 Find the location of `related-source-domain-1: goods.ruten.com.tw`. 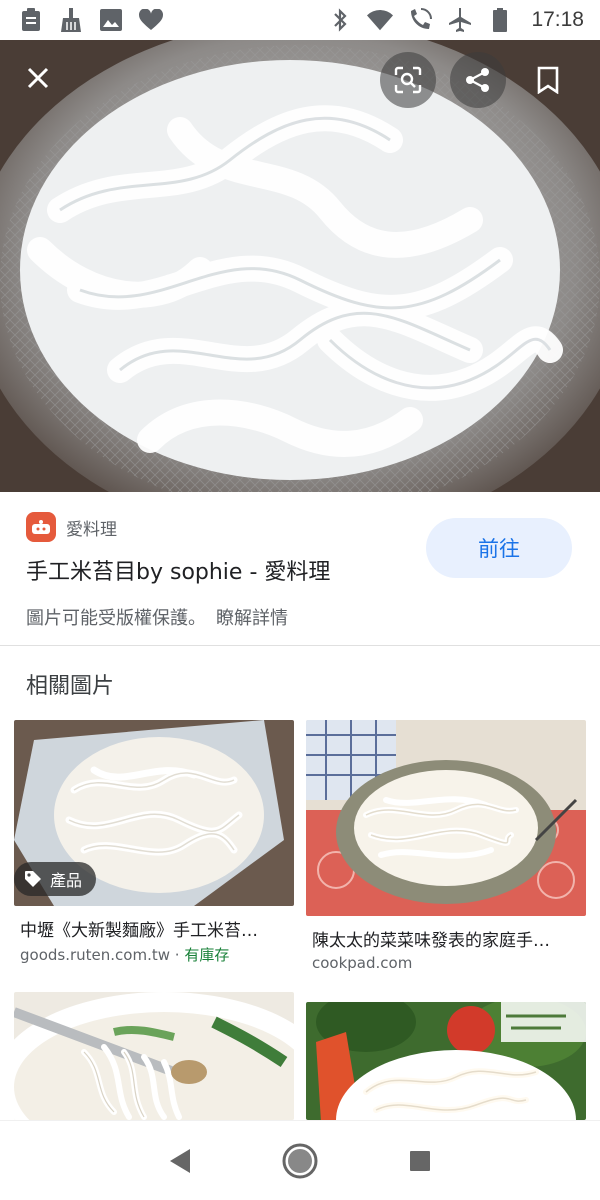

related-source-domain-1: goods.ruten.com.tw is located at coordinates (95, 955).